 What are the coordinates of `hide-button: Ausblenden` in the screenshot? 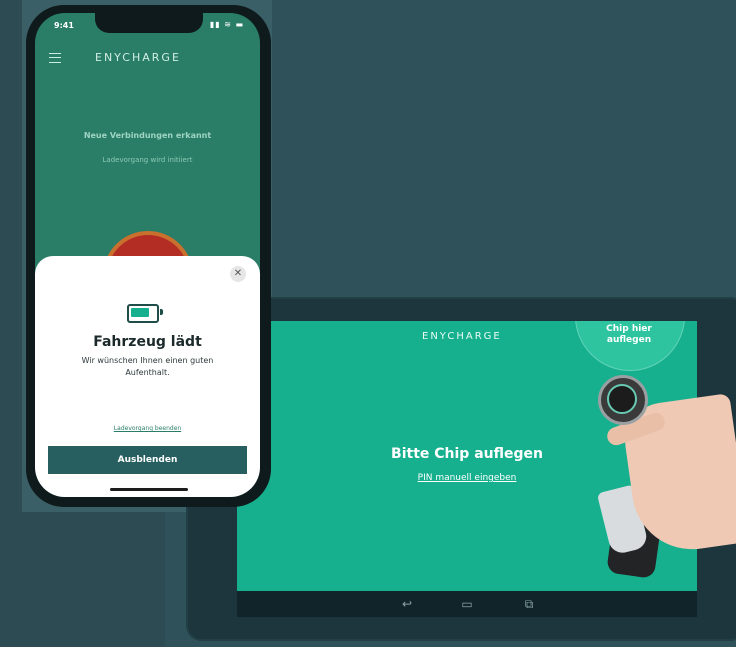 It's located at (147, 460).